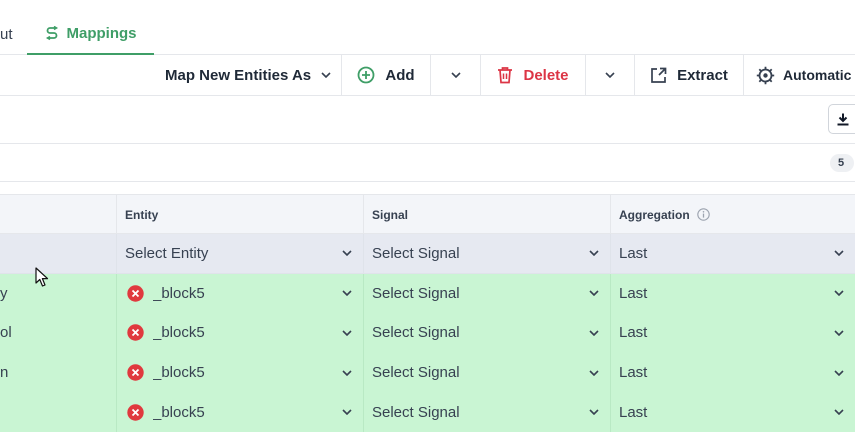 The height and width of the screenshot is (437, 855). I want to click on trash-icon, so click(505, 75).